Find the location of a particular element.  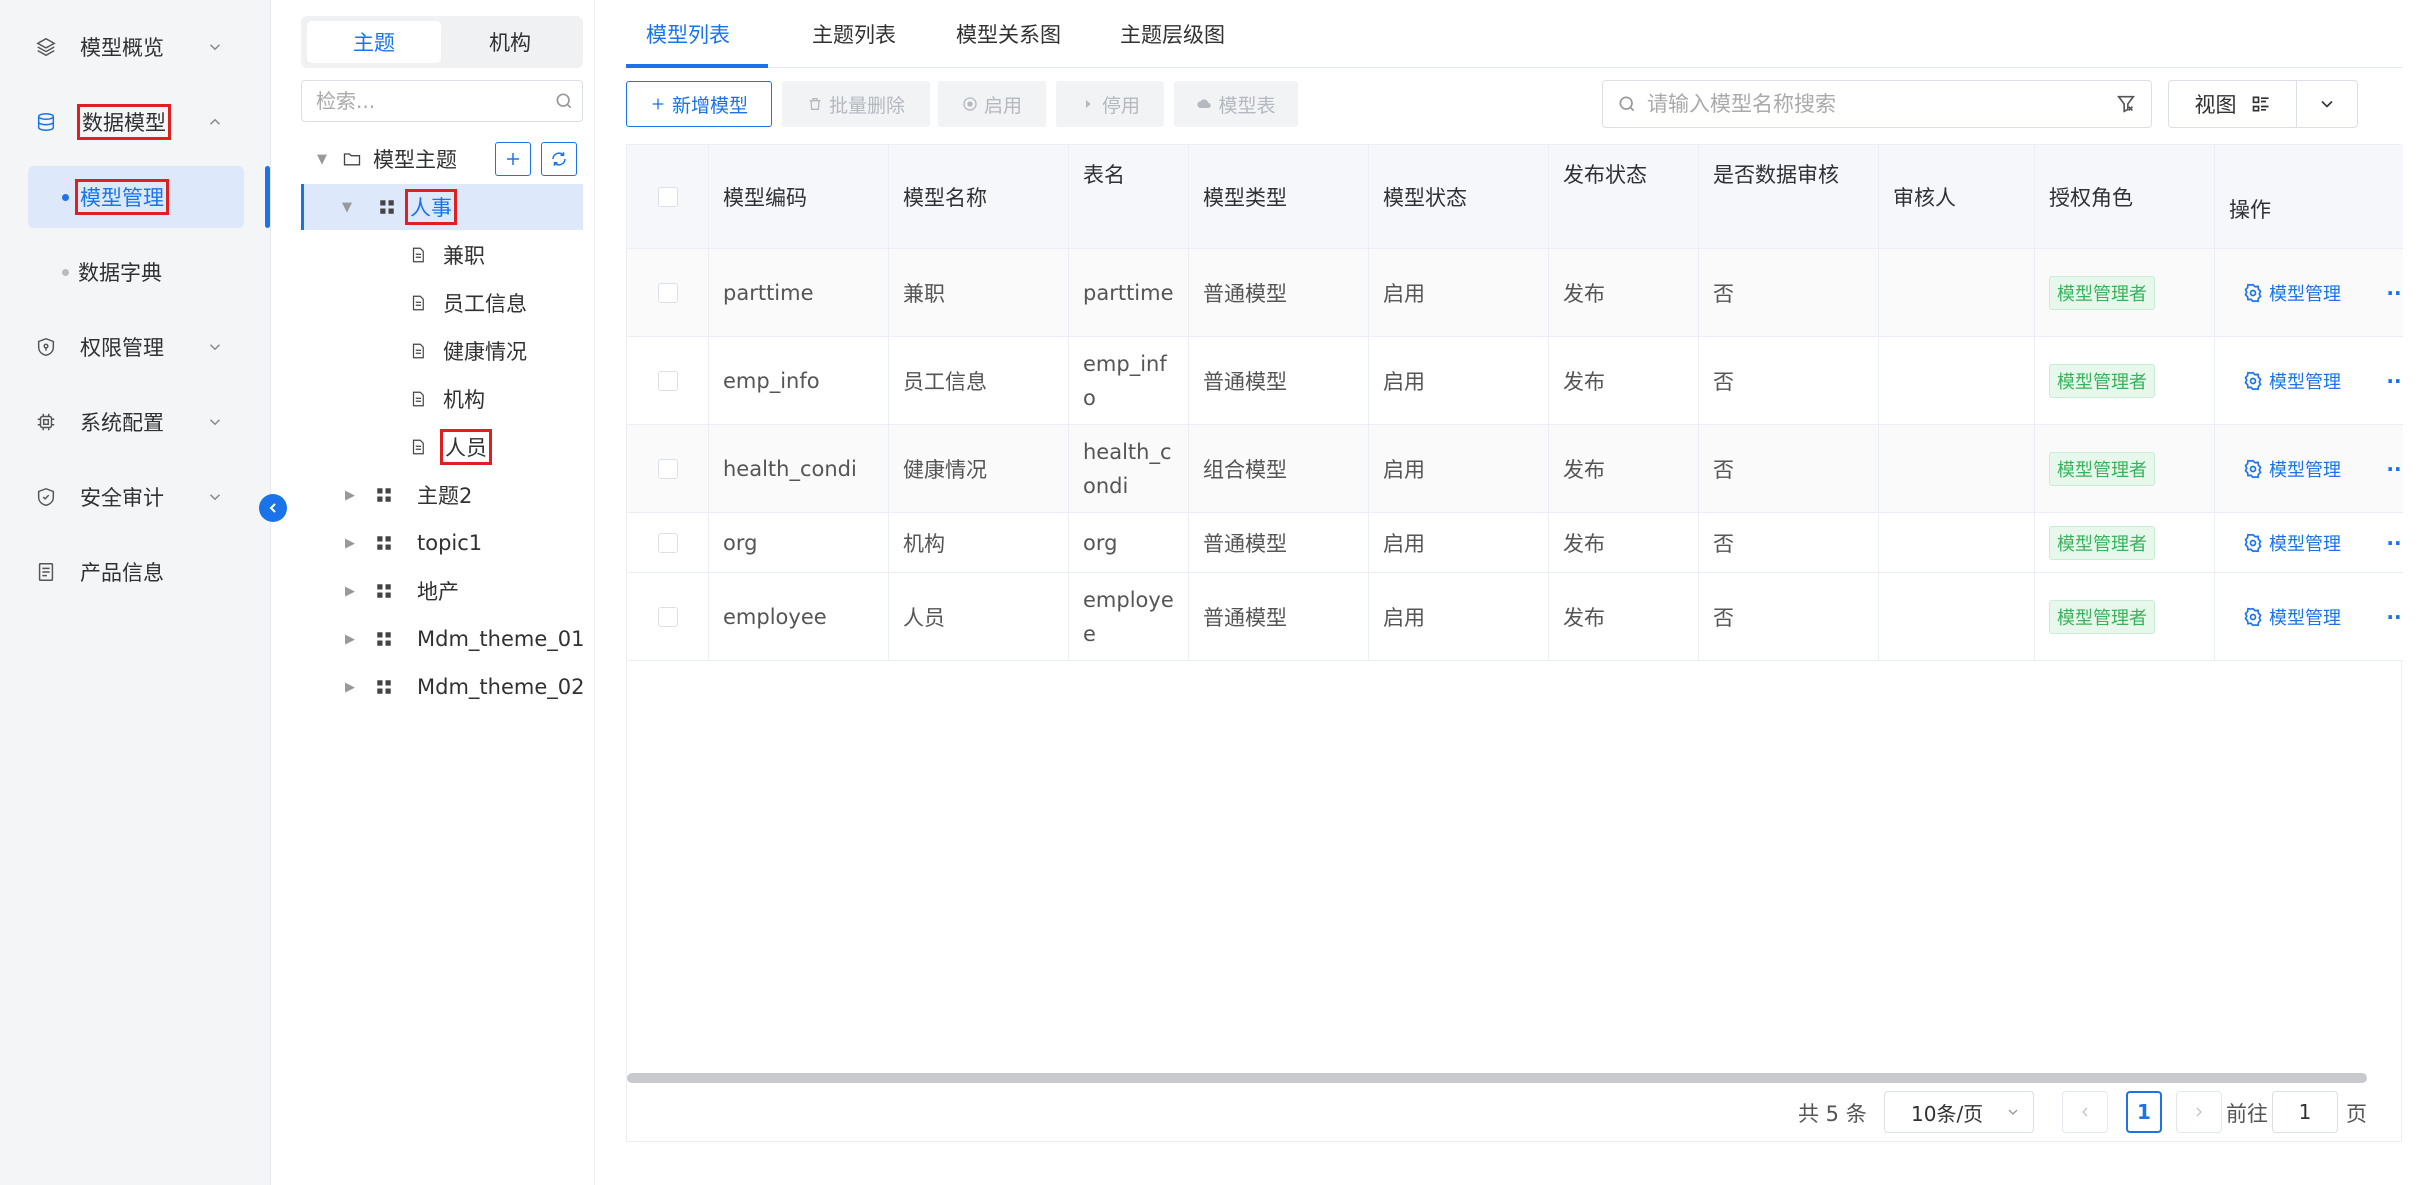

cell-type: 普通模型 is located at coordinates (1279, 292).